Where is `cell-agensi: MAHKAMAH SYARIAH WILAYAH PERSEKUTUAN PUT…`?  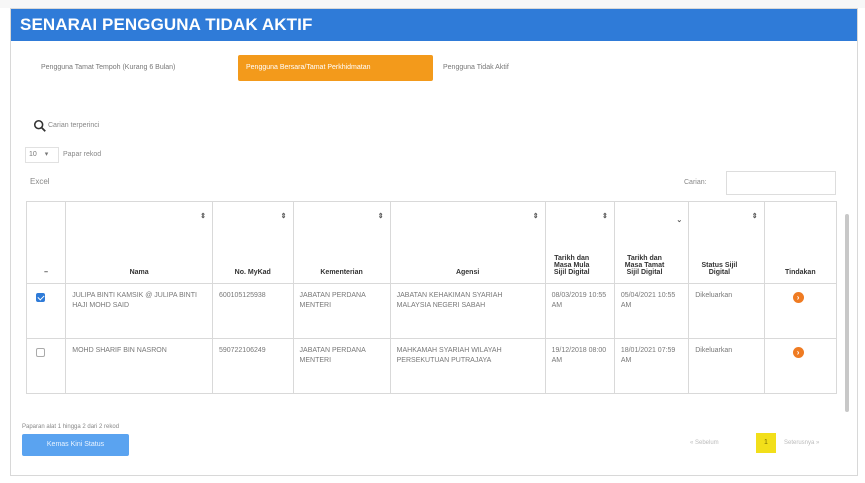 cell-agensi: MAHKAMAH SYARIAH WILAYAH PERSEKUTUAN PUT… is located at coordinates (467, 366).